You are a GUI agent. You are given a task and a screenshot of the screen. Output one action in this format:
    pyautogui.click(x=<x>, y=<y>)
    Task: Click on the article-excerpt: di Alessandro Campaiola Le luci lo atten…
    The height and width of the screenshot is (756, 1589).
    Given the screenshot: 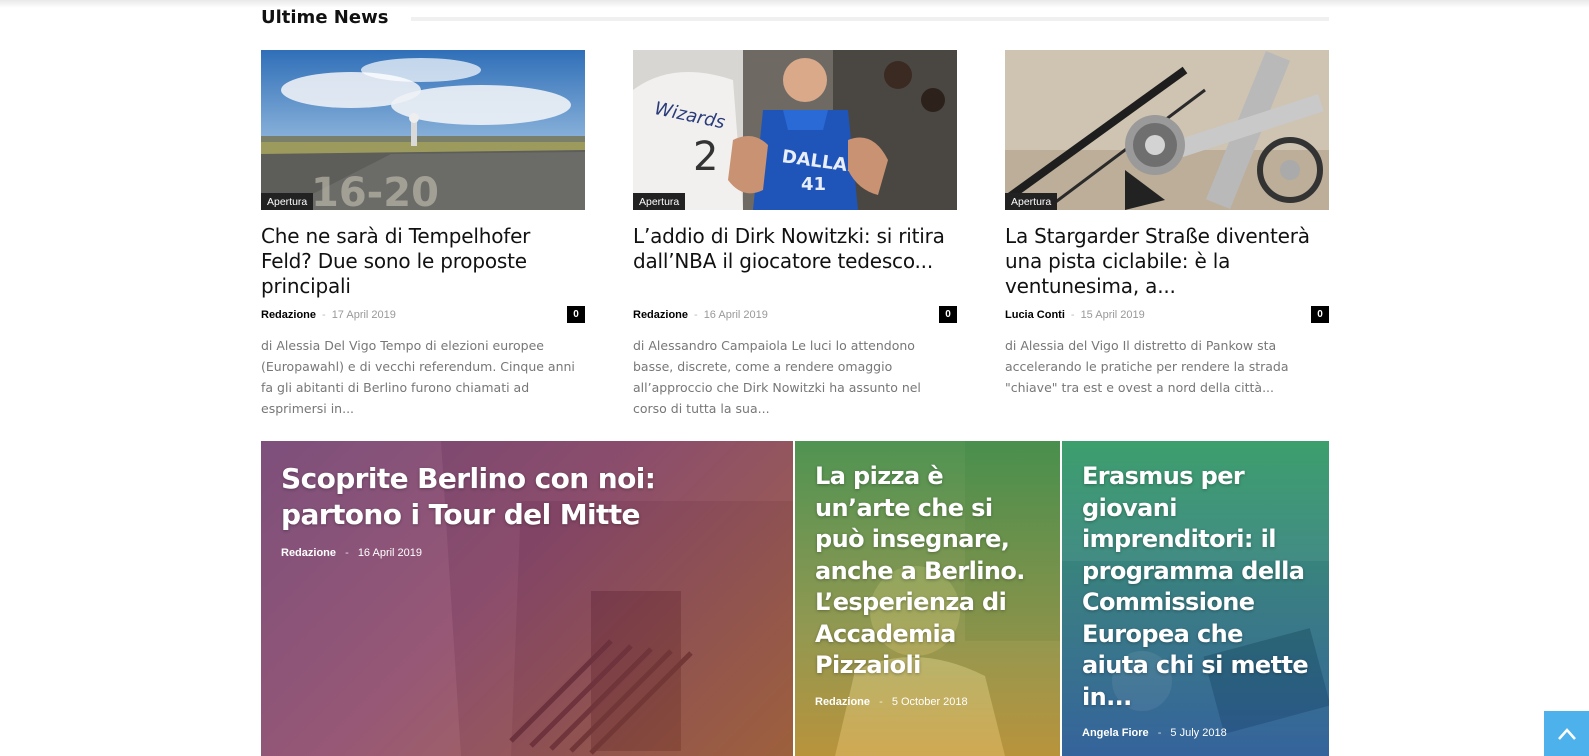 What is the action you would take?
    pyautogui.click(x=777, y=377)
    